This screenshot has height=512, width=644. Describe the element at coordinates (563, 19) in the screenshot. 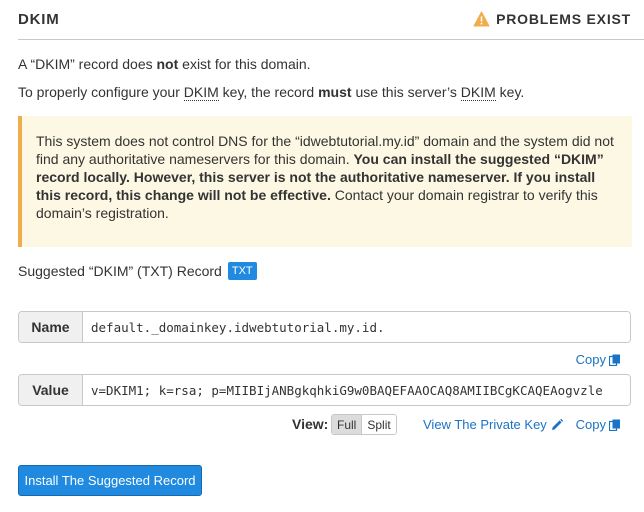

I see `status-text: PROBLEMS EXIST` at that location.